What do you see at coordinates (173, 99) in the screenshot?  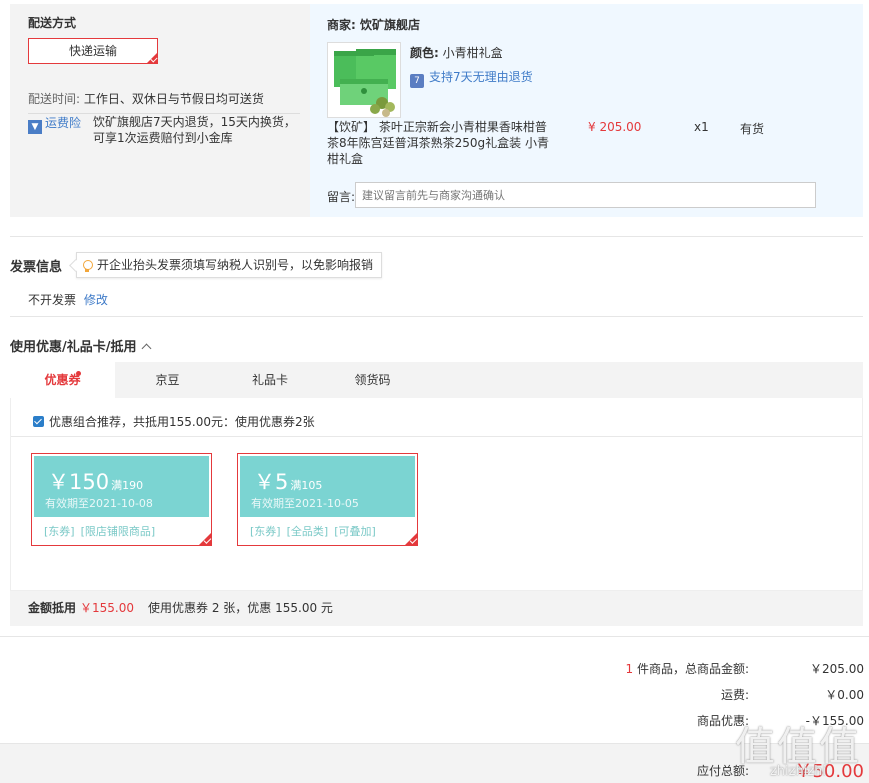 I see `delivery-time-value: 工作日、双休日与节假日均可送货` at bounding box center [173, 99].